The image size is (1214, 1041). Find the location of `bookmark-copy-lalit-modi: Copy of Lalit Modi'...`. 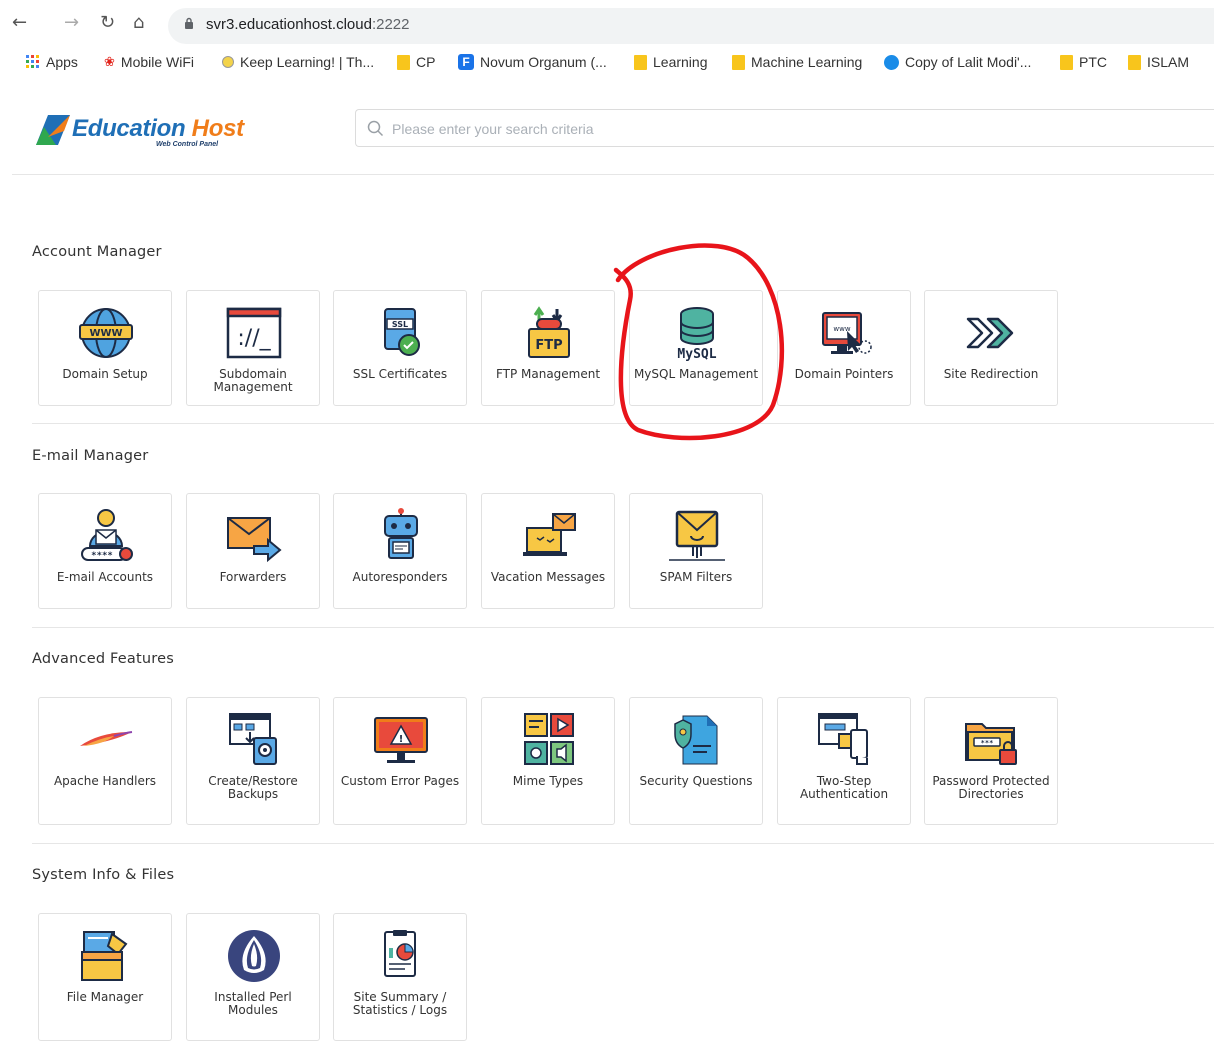

bookmark-copy-lalit-modi: Copy of Lalit Modi'... is located at coordinates (957, 62).